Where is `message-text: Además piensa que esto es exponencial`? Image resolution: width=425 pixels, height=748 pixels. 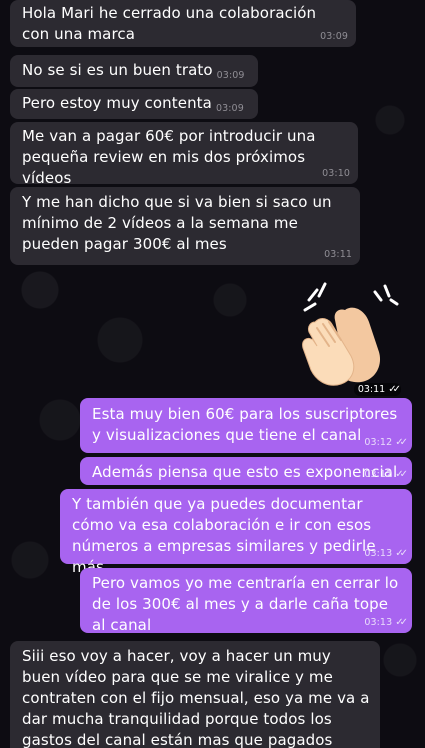
message-text: Además piensa que esto es exponencial is located at coordinates (245, 472).